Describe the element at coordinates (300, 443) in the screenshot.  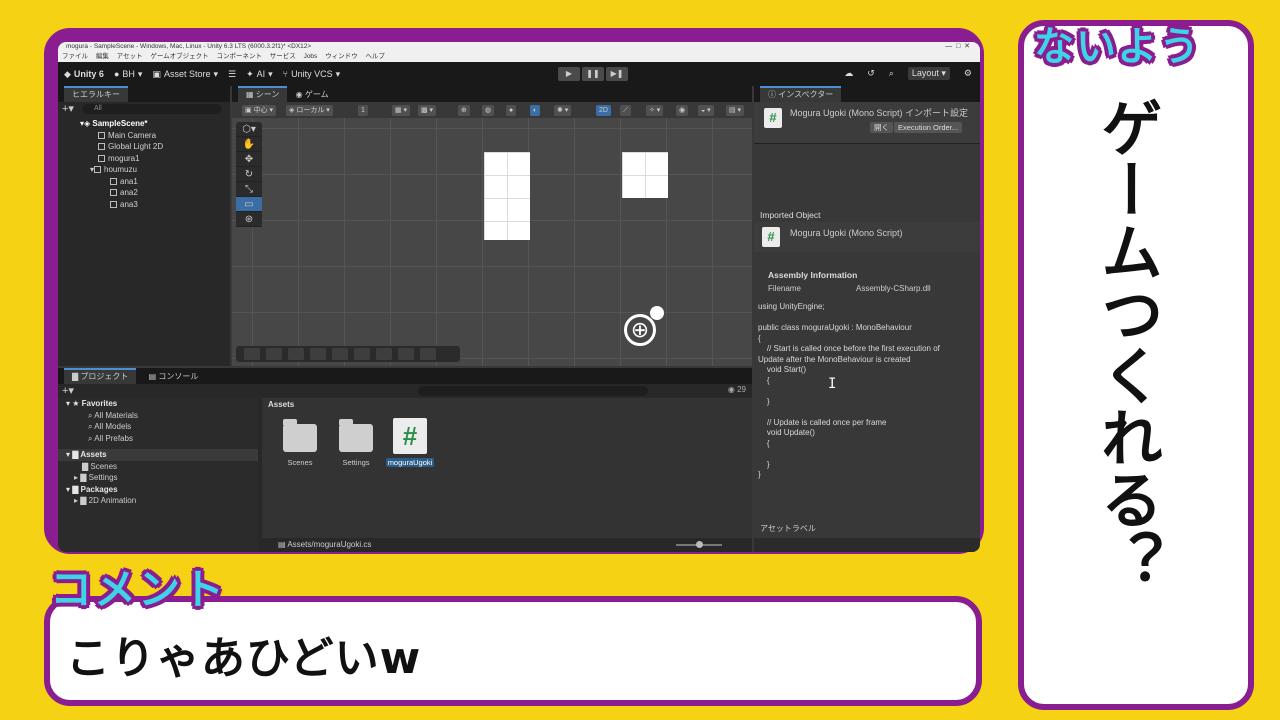
I see `asset-folder-scenes: Scenes` at that location.